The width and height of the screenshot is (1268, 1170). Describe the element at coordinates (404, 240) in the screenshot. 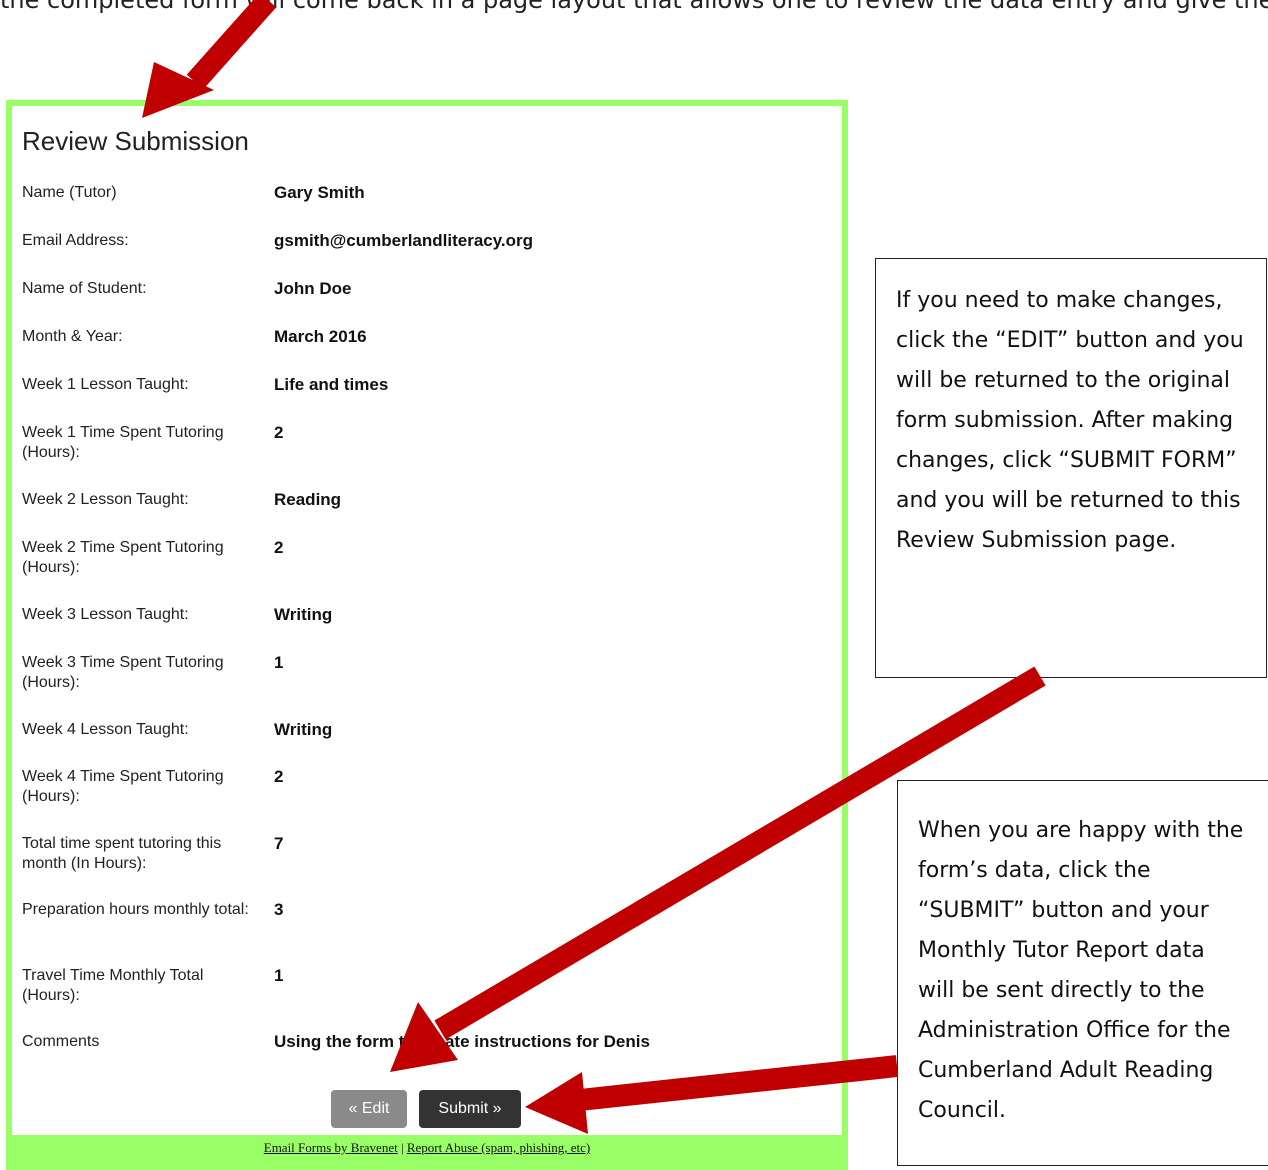

I see `field-value: gsmith@cumberlandliteracy.org` at that location.